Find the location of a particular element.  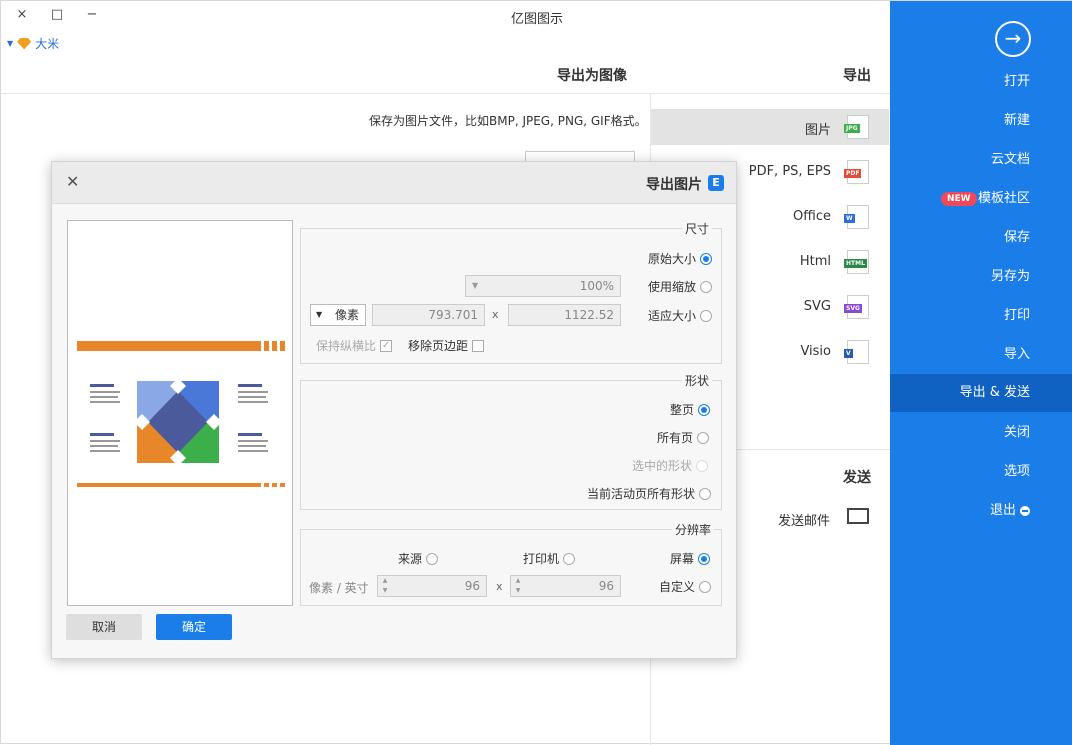

unit-select: ▼ 像素 is located at coordinates (338, 315).